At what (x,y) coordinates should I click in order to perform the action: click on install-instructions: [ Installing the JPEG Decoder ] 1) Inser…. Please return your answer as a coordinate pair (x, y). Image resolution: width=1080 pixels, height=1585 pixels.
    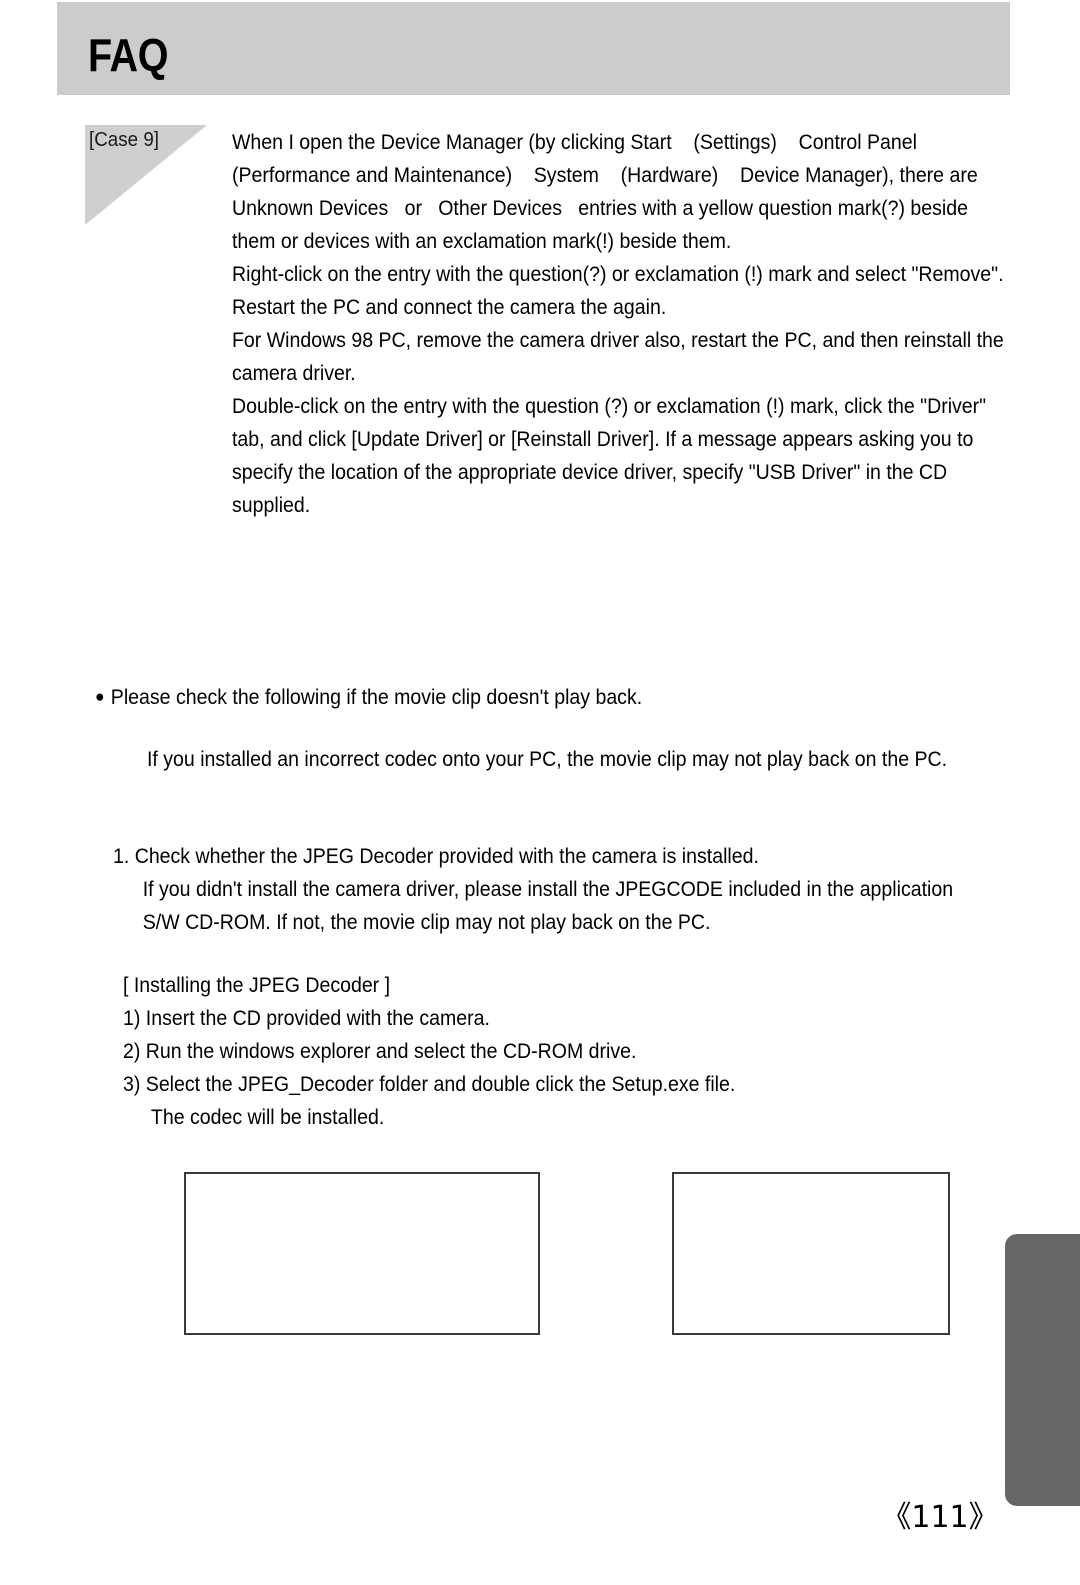
    Looking at the image, I should click on (555, 1051).